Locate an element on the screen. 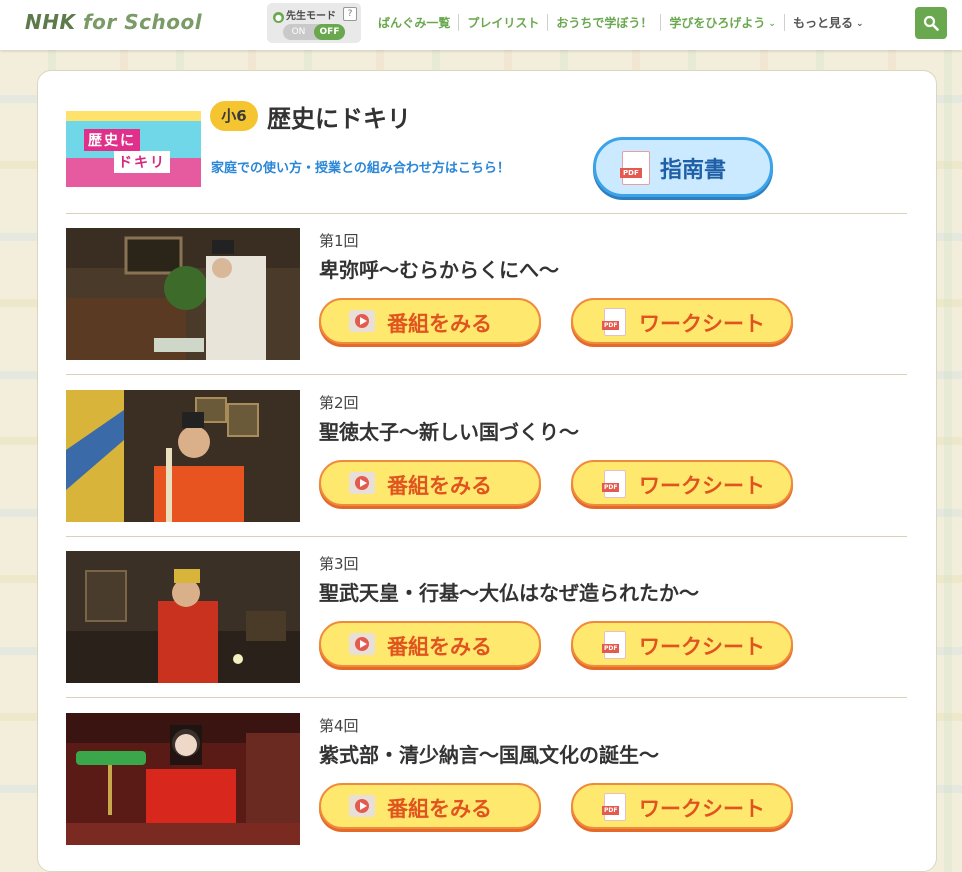 The image size is (962, 872). guide-link: 家庭での使い方・授業との組み合わせ方はこちら！ is located at coordinates (360, 166).